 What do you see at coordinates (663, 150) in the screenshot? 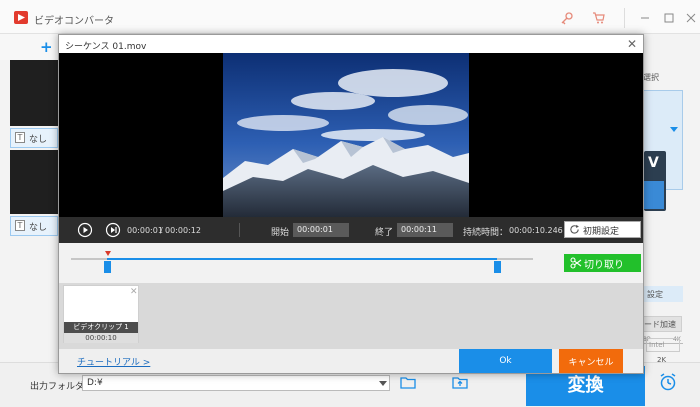
I see `format-card: V` at bounding box center [663, 150].